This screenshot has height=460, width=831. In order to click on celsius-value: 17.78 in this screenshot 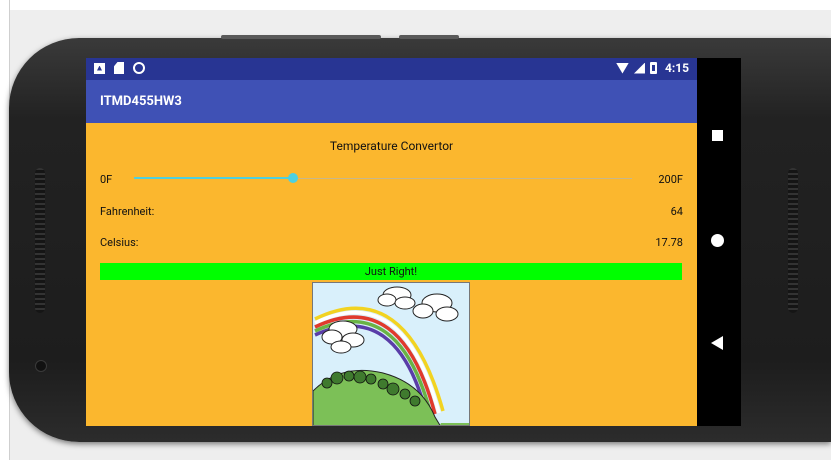, I will do `click(669, 242)`.